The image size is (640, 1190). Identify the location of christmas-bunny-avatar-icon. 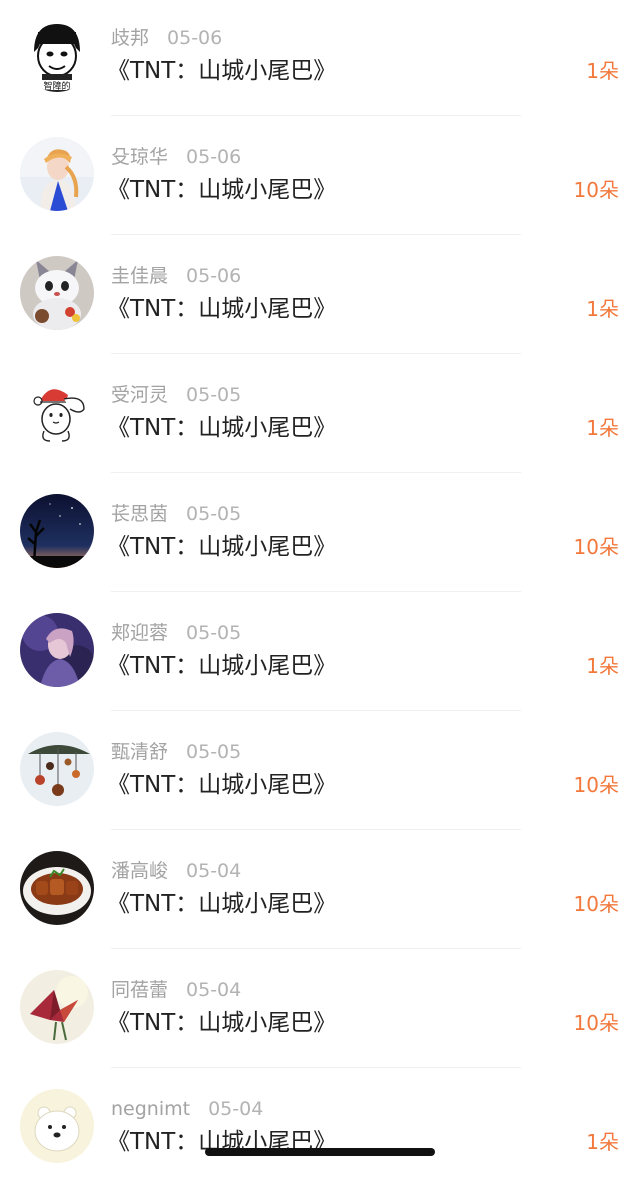
(57, 412).